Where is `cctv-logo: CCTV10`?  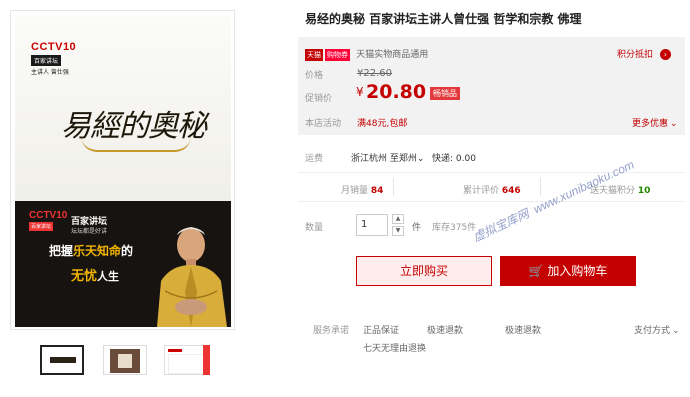
cctv-logo: CCTV10 is located at coordinates (54, 47).